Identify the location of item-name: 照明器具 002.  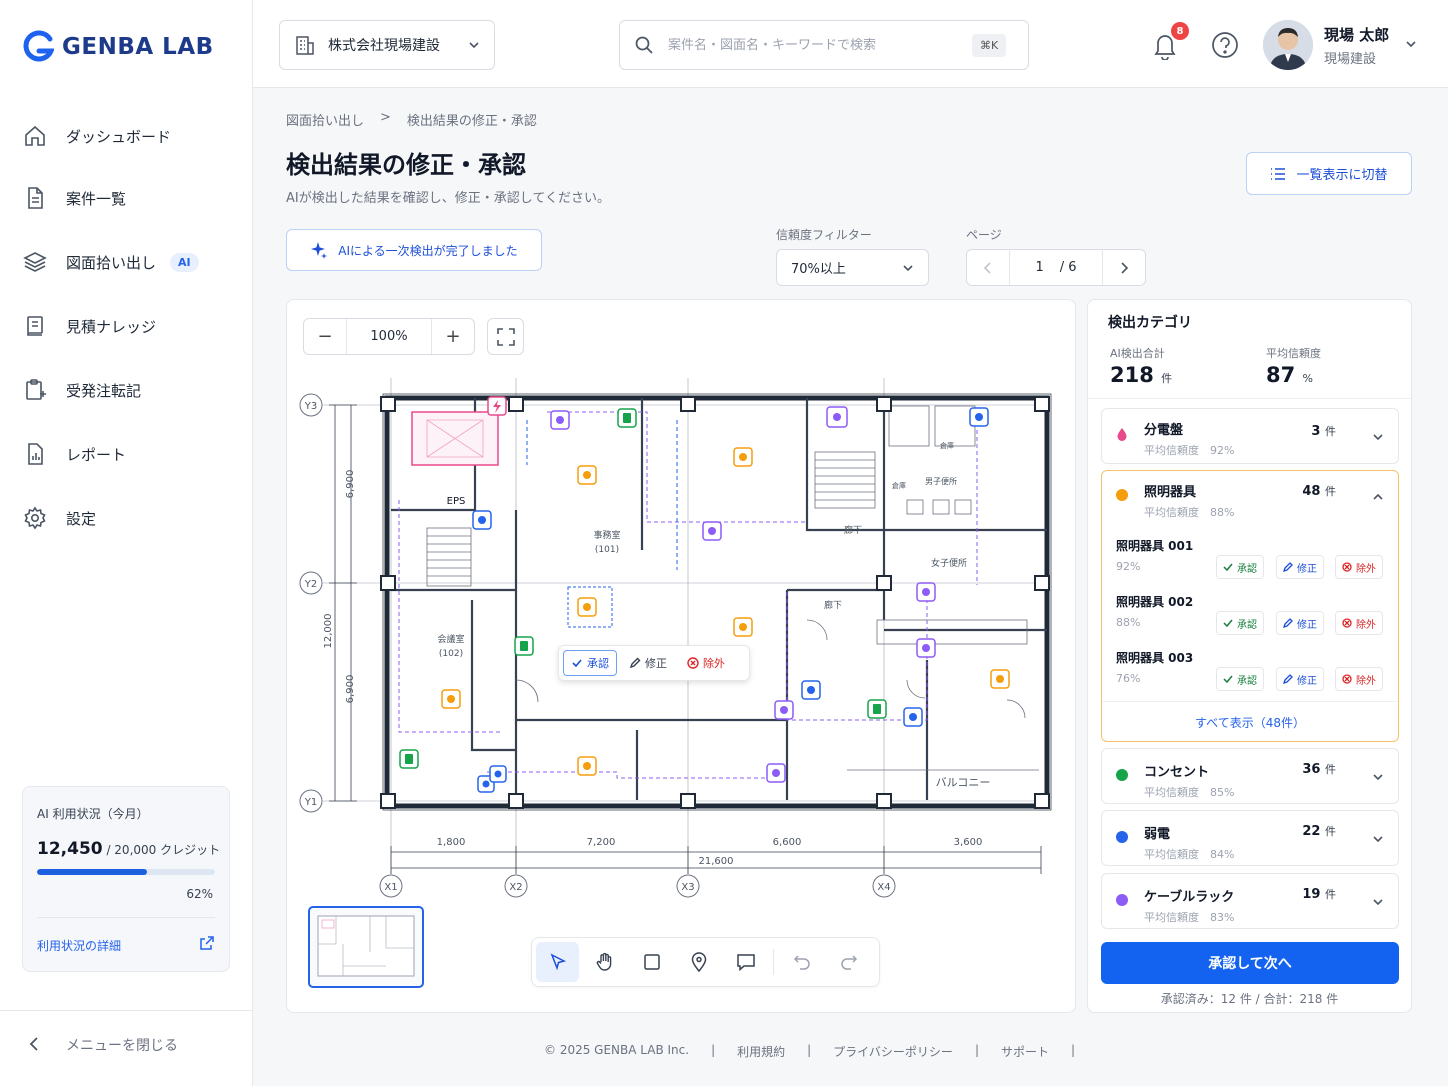
(1155, 602).